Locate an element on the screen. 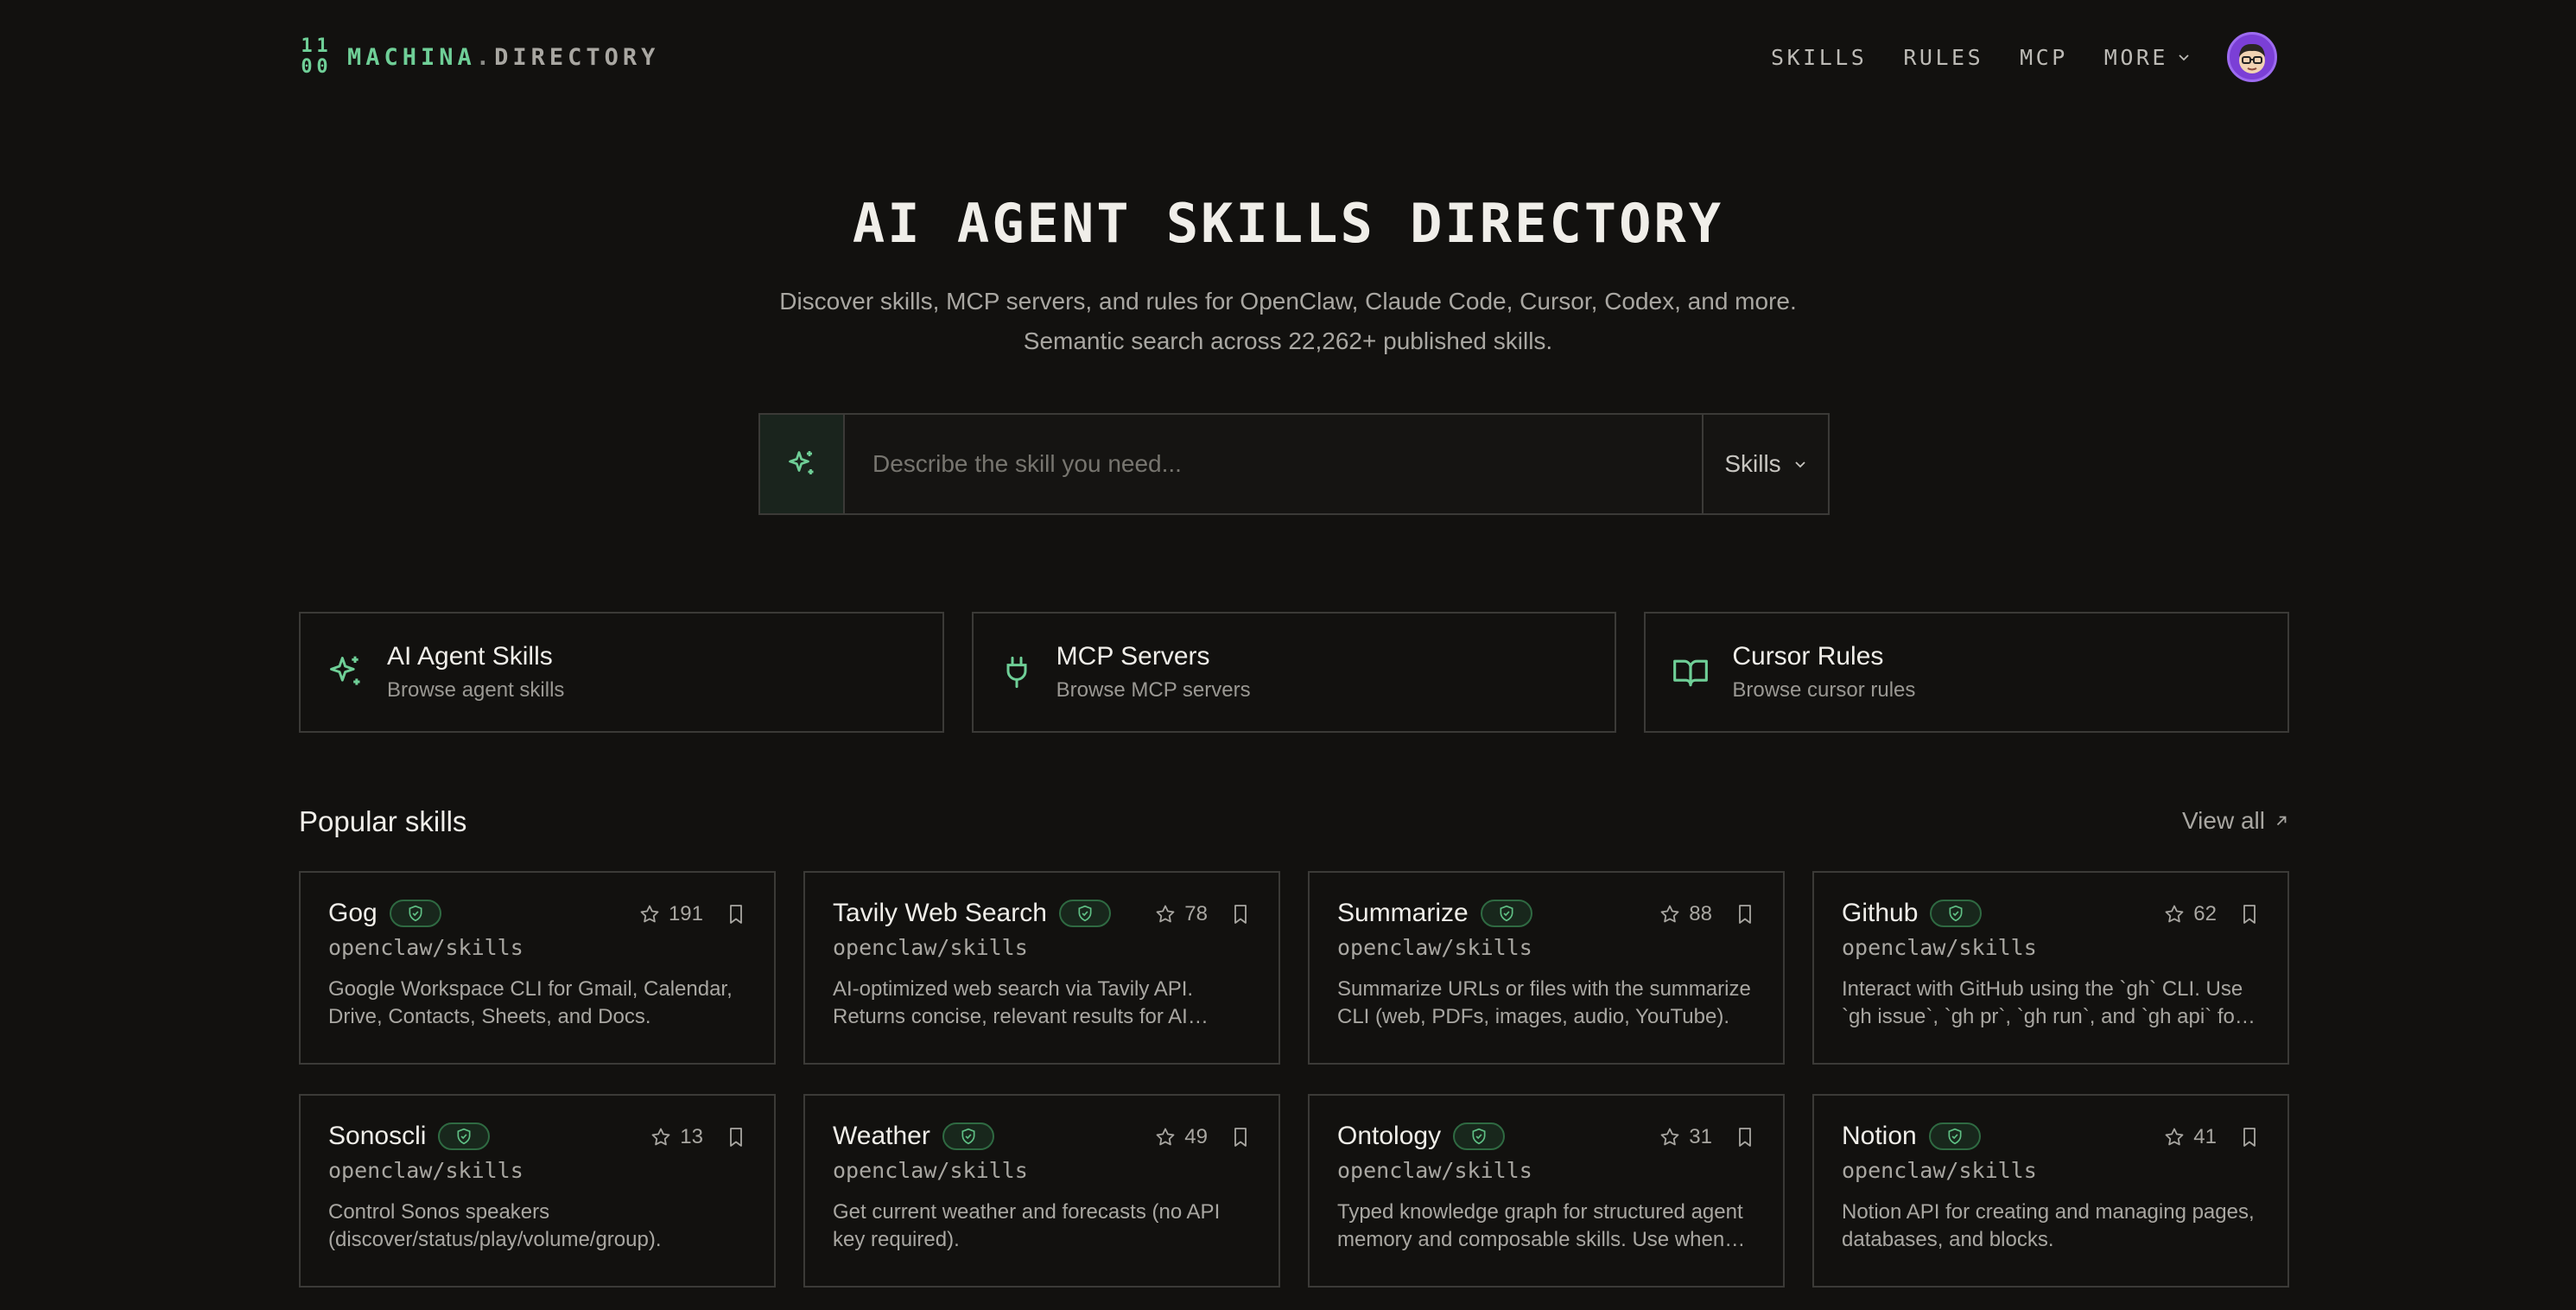  avatar-face-icon is located at coordinates (2252, 58).